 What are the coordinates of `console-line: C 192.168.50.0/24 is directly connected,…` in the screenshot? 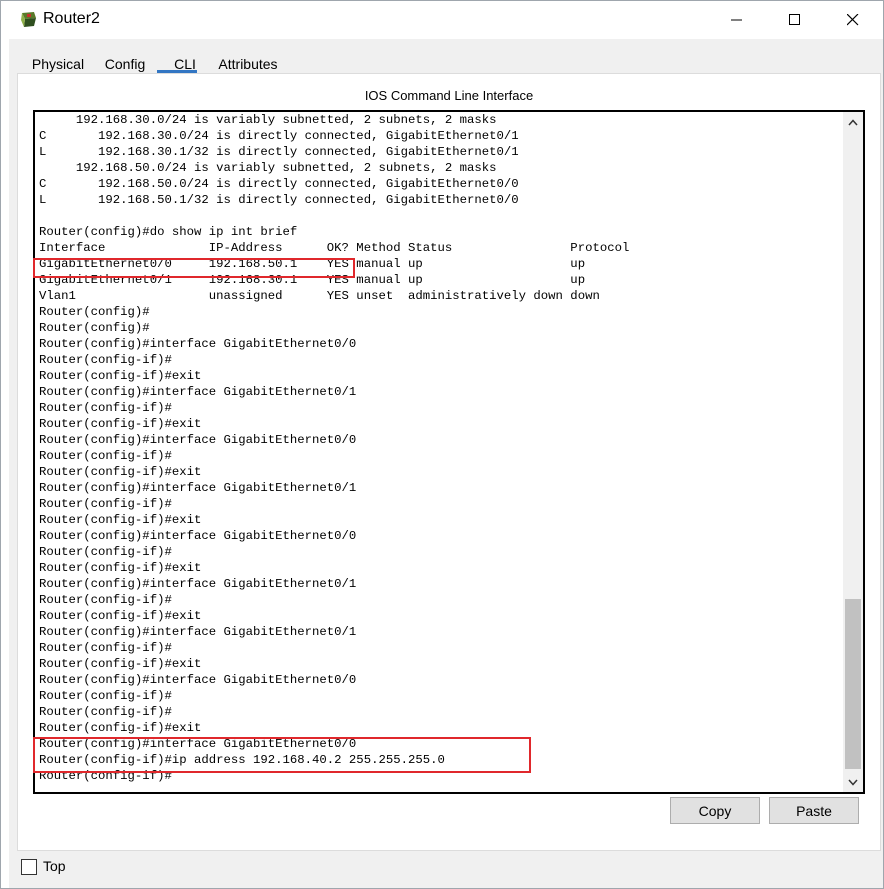 It's located at (279, 184).